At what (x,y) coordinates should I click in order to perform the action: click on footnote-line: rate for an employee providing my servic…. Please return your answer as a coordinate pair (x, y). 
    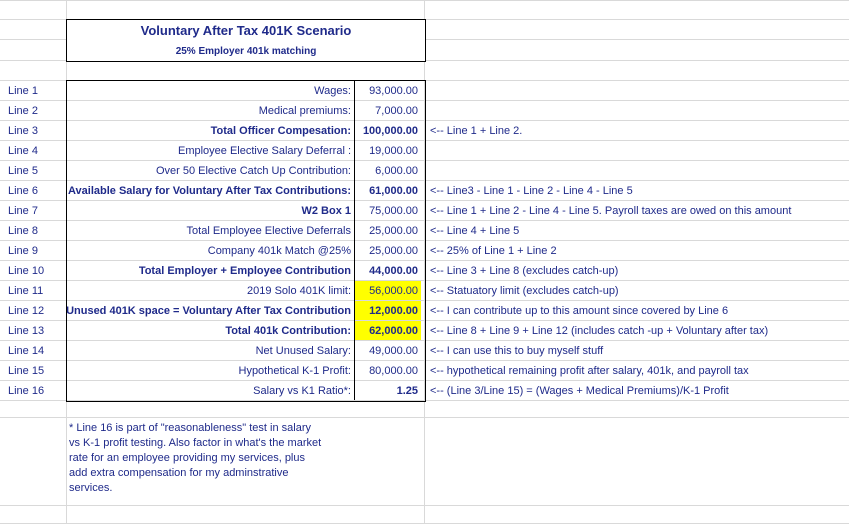
    Looking at the image, I should click on (187, 458).